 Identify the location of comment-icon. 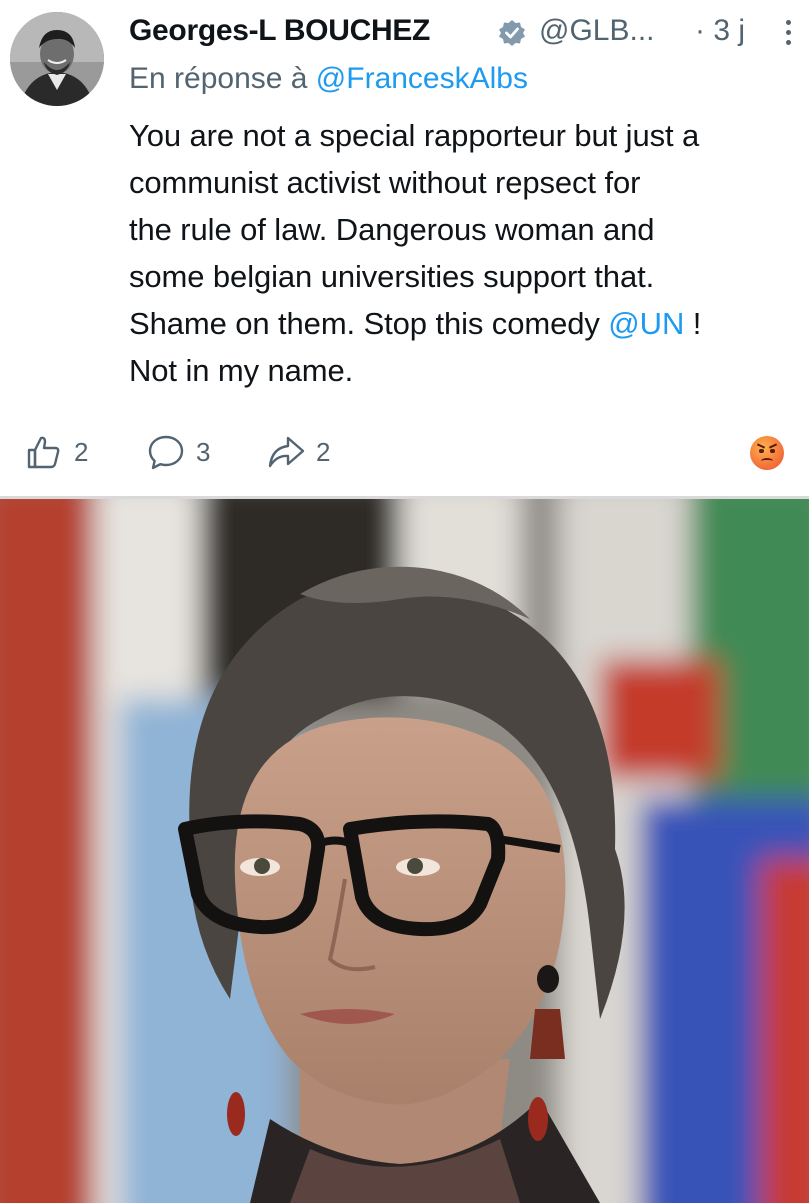
(166, 452).